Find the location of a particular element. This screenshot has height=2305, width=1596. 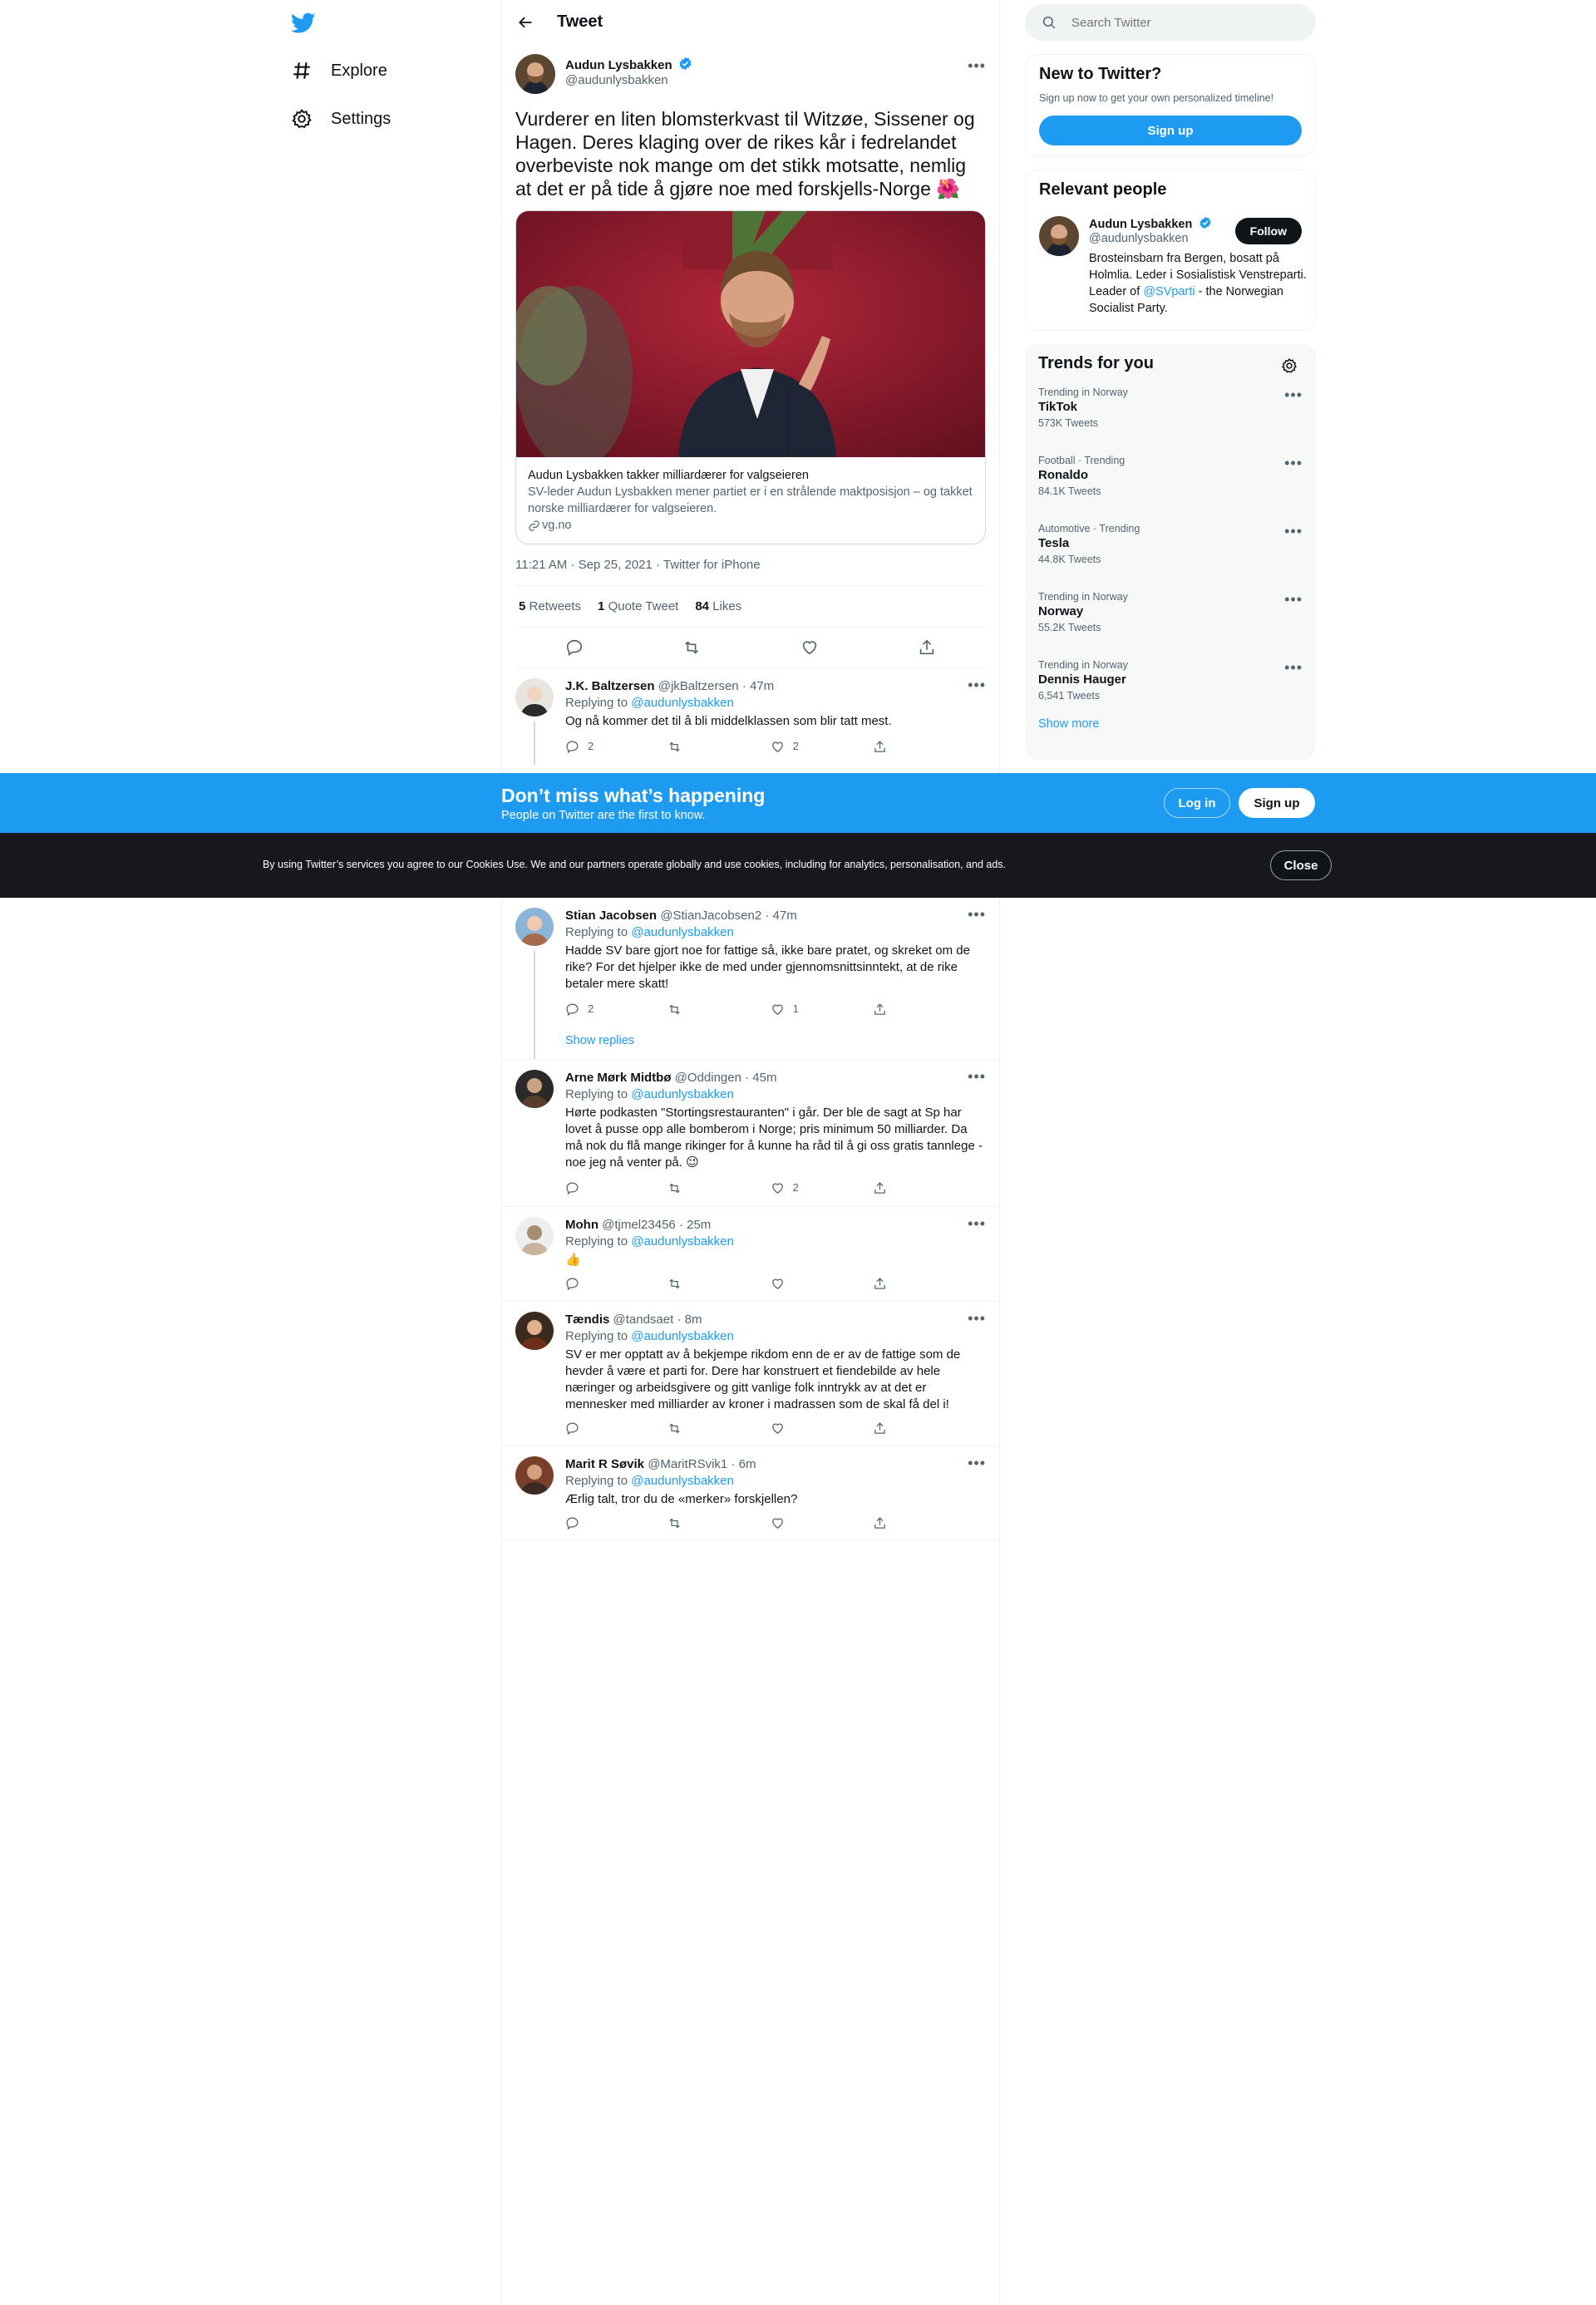

reply-author-handle: @jkBaltzersen is located at coordinates (698, 686).